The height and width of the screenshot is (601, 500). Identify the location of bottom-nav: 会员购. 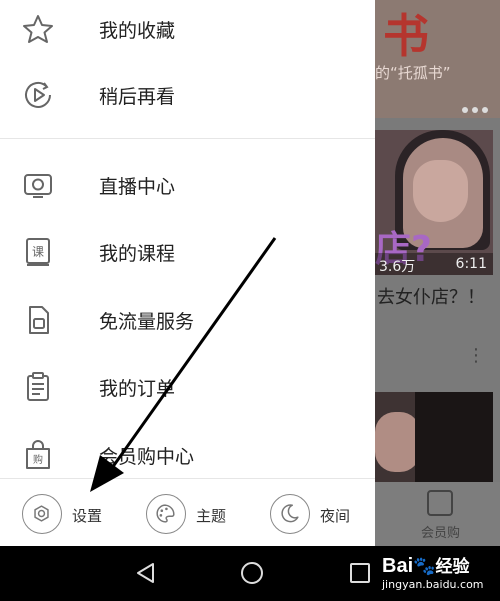
(437, 514).